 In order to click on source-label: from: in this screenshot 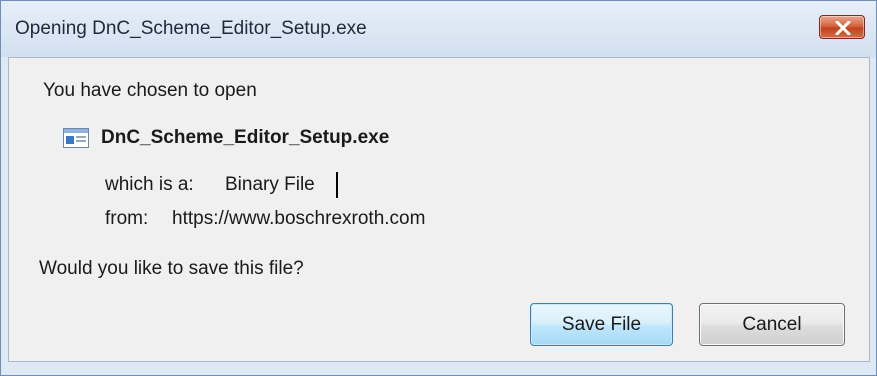, I will do `click(127, 218)`.